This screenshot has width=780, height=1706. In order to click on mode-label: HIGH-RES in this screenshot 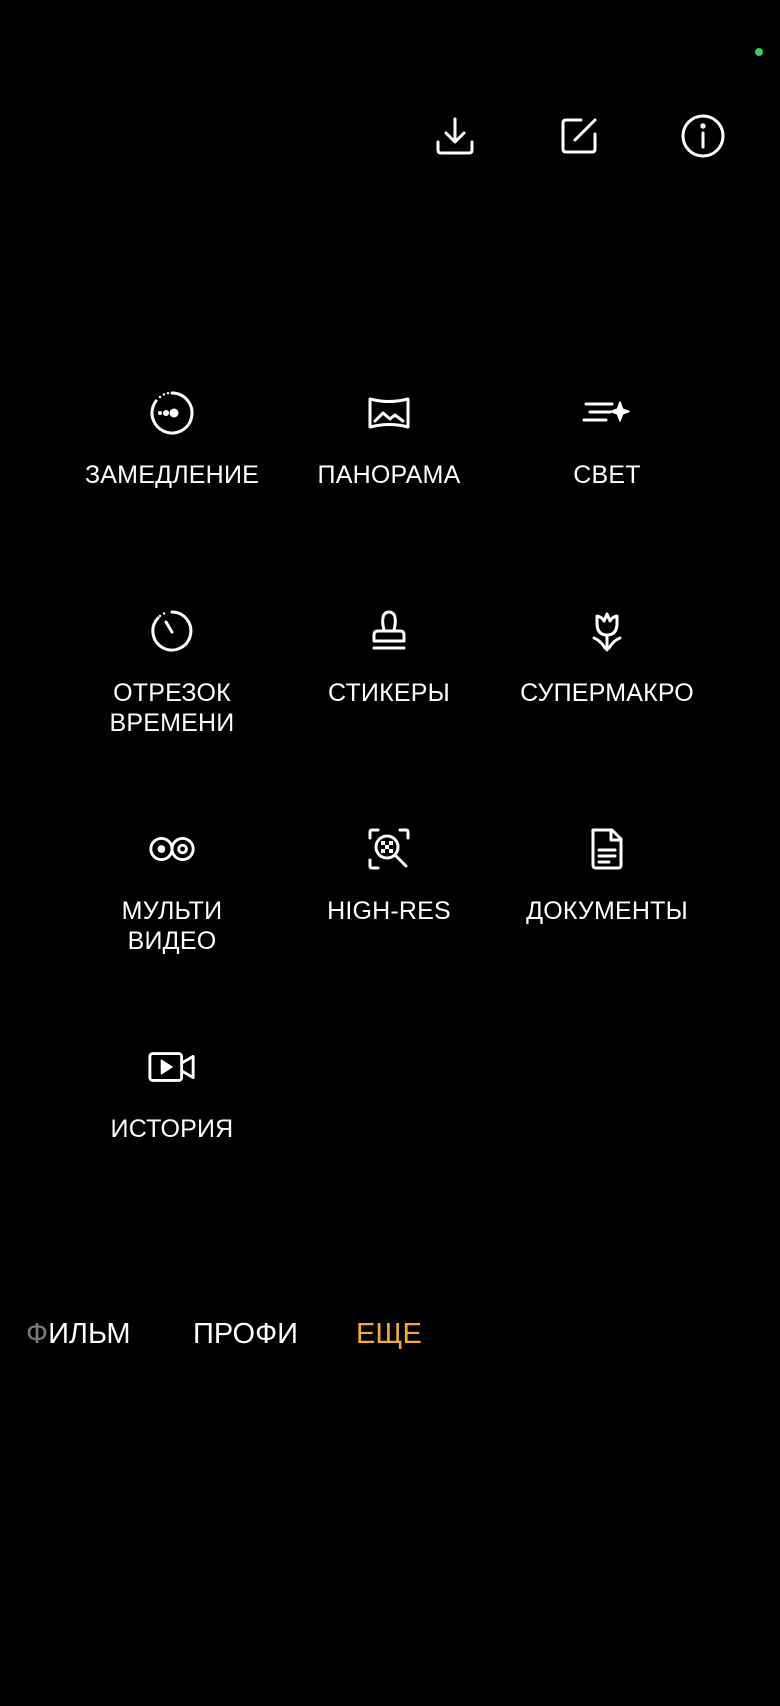, I will do `click(389, 911)`.